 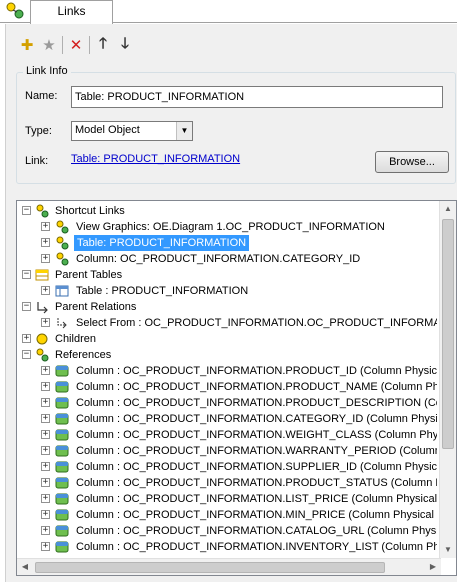 I want to click on link-label: Link:, so click(x=37, y=161).